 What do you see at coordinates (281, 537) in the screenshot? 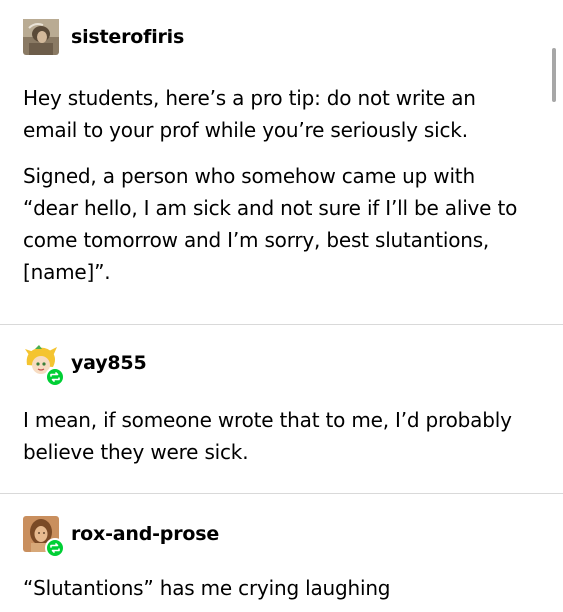
I see `post-header: rox-and-prose` at bounding box center [281, 537].